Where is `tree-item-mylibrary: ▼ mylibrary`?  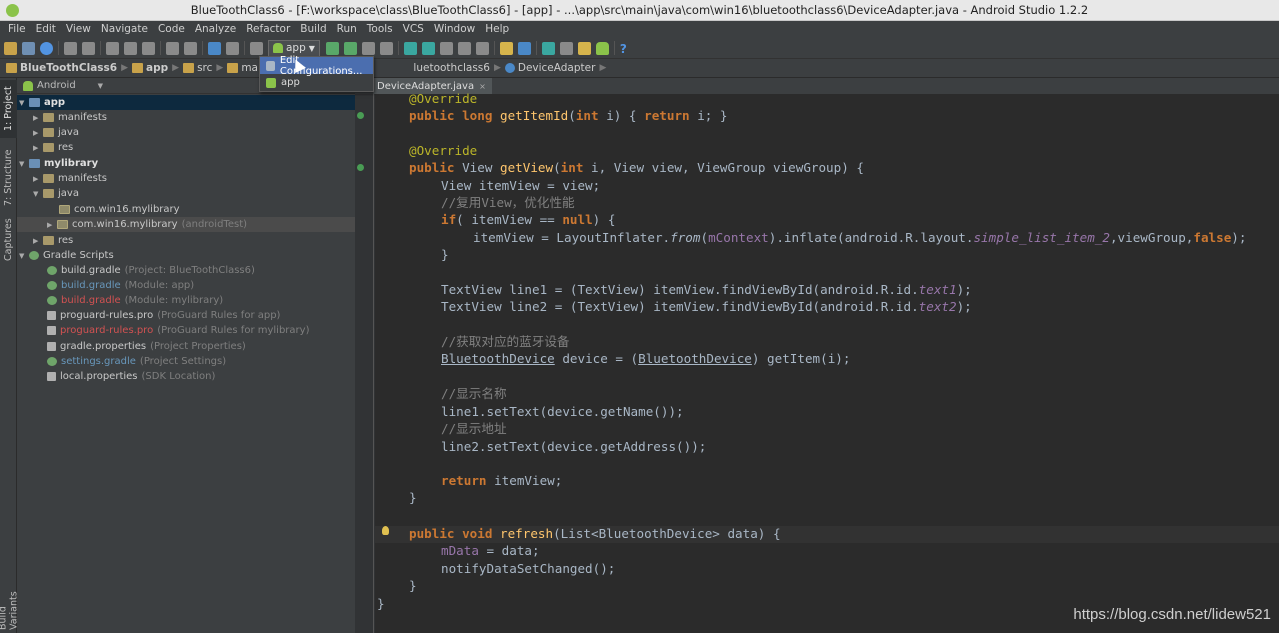
tree-item-mylibrary: ▼ mylibrary is located at coordinates (186, 163).